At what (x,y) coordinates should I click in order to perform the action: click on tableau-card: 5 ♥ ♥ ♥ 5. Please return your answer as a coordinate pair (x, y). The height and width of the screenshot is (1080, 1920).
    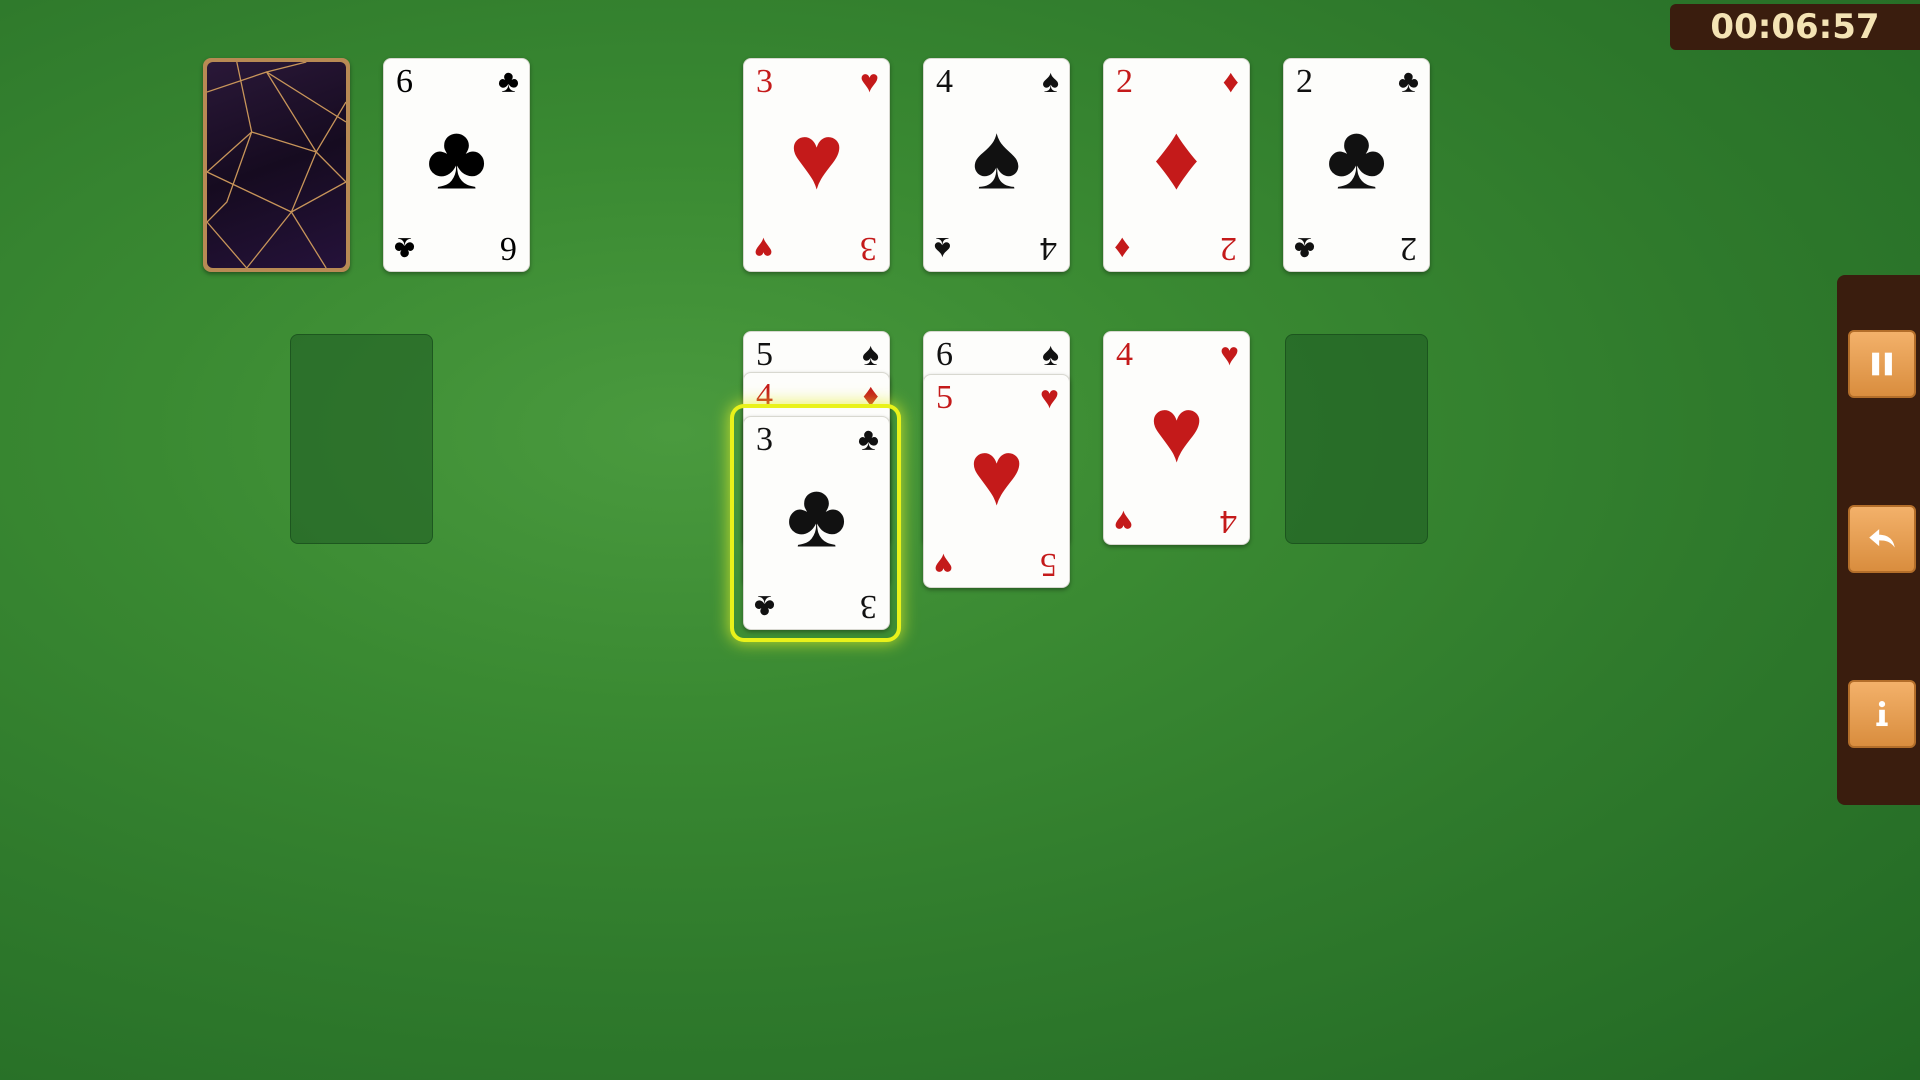
    Looking at the image, I should click on (996, 481).